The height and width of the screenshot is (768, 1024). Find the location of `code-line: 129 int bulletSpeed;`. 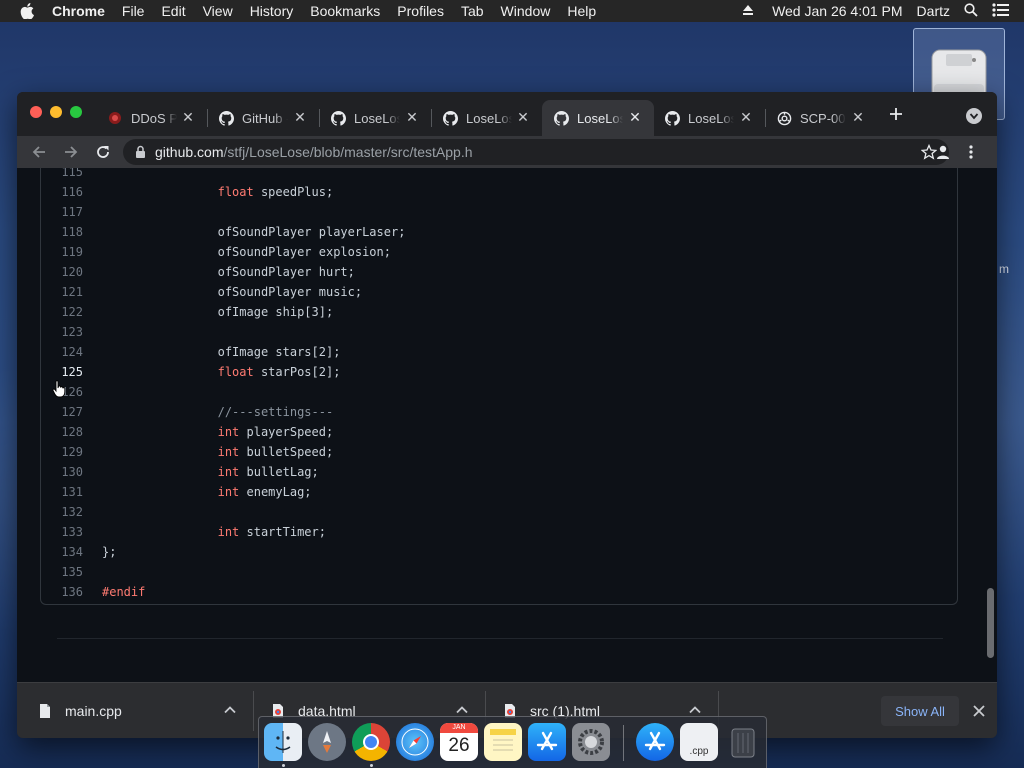

code-line: 129 int bulletSpeed; is located at coordinates (491, 452).